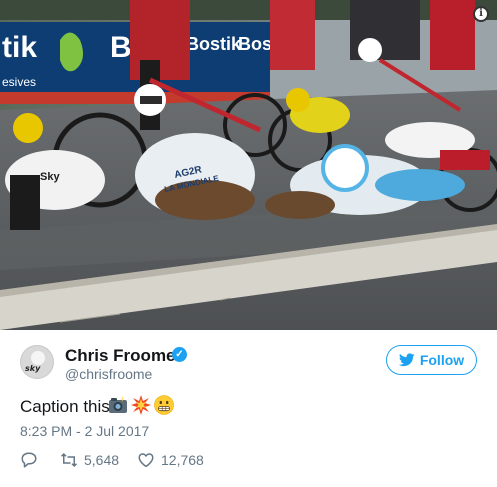 This screenshot has height=487, width=497. Describe the element at coordinates (164, 405) in the screenshot. I see `grimacing-face-emoji-icon` at that location.